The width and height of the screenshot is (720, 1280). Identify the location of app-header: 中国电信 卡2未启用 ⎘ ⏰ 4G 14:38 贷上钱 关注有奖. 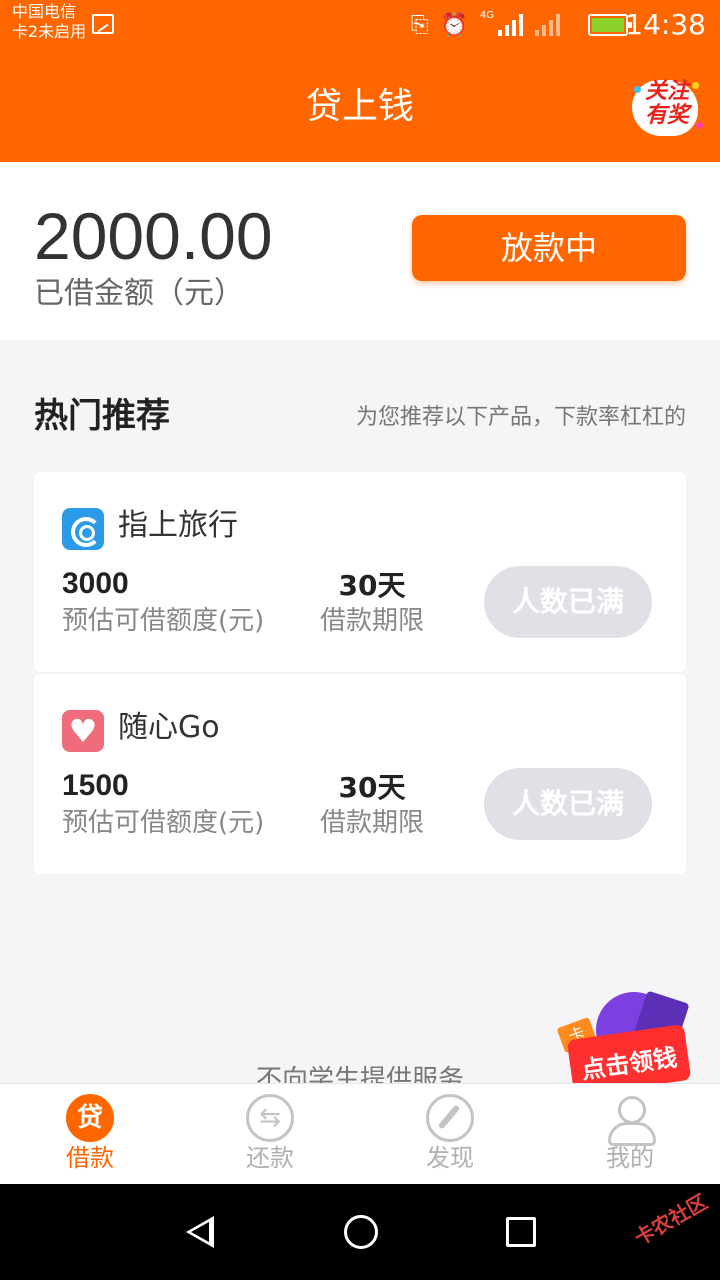
(360, 81).